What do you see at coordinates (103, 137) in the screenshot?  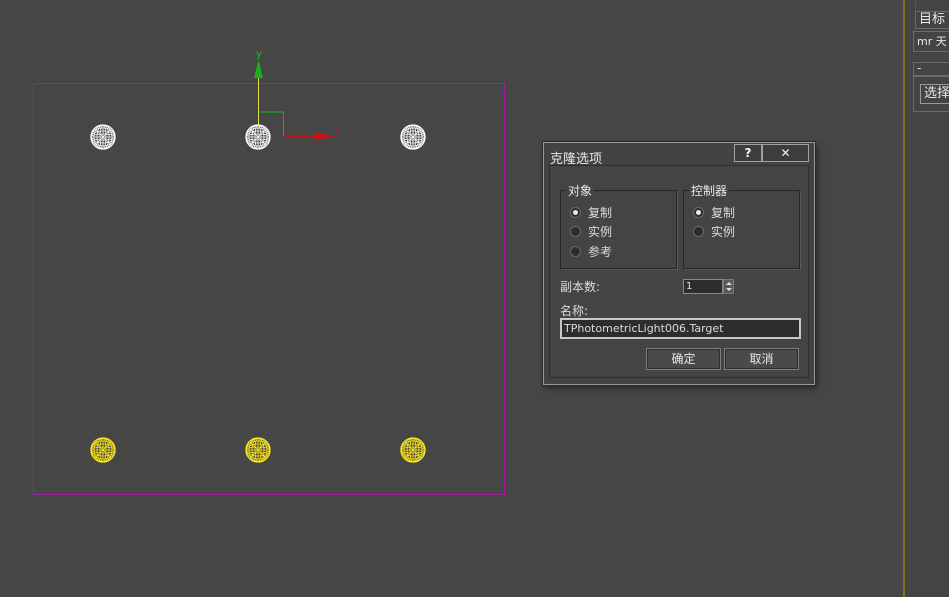 I see `light-target-top-left` at bounding box center [103, 137].